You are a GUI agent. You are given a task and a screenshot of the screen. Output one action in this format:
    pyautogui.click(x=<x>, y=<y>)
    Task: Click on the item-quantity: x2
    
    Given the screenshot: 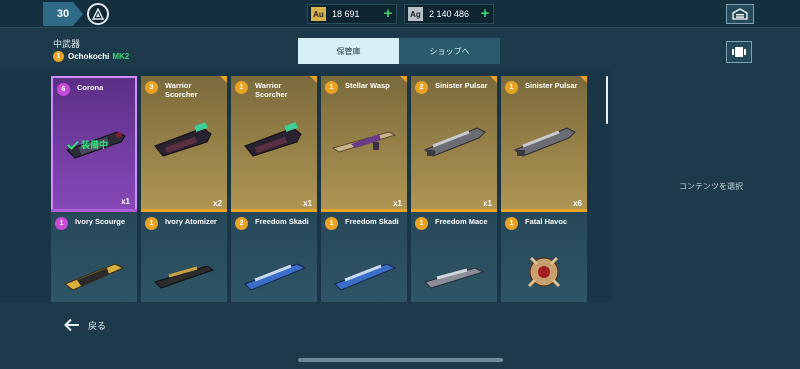 What is the action you would take?
    pyautogui.click(x=217, y=203)
    